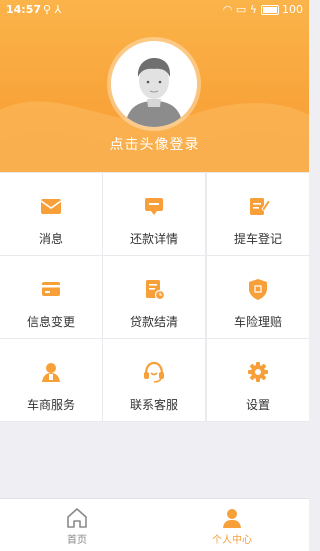 Image resolution: width=320 pixels, height=551 pixels. I want to click on tab-label: 个人中心, so click(232, 540).